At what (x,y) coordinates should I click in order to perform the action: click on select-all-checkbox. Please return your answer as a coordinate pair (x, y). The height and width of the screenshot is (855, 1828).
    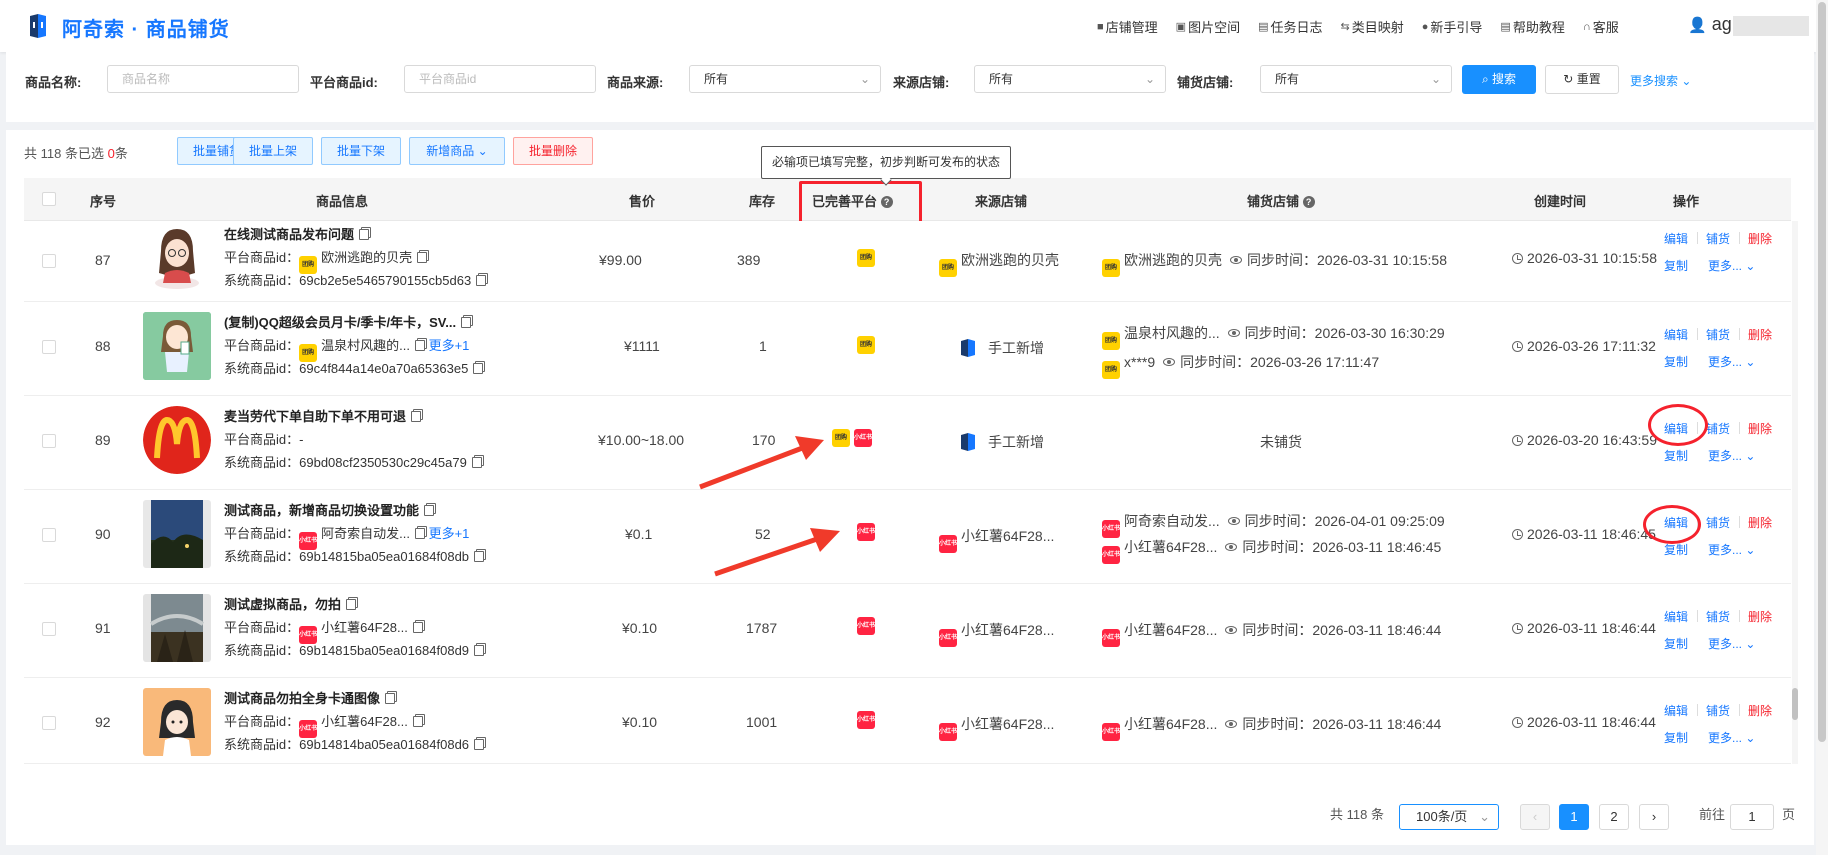
    Looking at the image, I should click on (49, 199).